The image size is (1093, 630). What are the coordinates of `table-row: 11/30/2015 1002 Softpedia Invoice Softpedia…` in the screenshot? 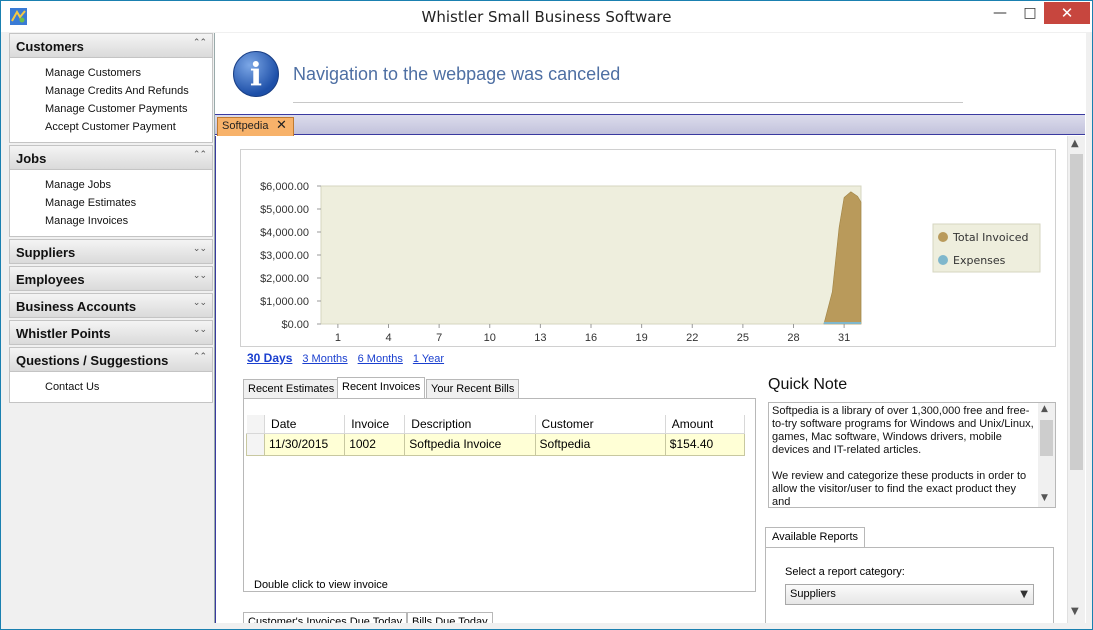 It's located at (495, 444).